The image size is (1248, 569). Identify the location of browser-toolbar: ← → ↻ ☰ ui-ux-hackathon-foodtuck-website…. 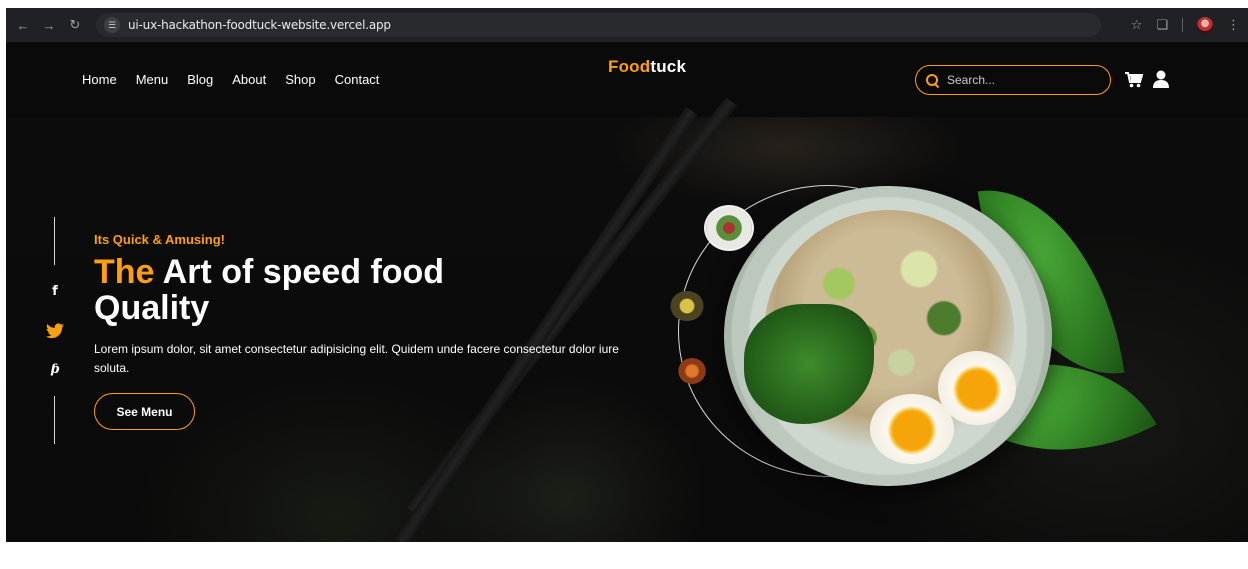
(627, 25).